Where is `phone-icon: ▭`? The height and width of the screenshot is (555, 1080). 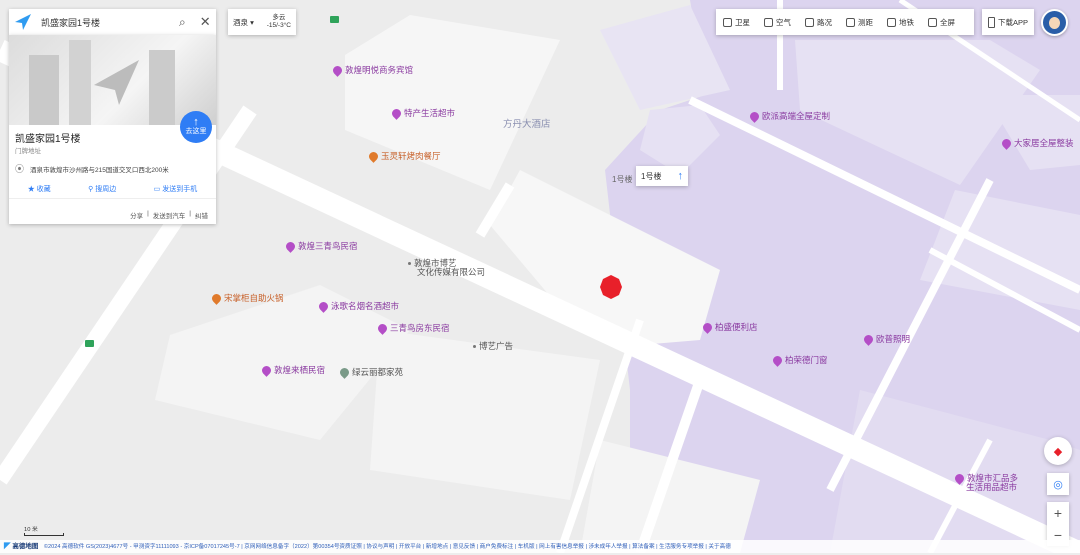 phone-icon: ▭ is located at coordinates (157, 189).